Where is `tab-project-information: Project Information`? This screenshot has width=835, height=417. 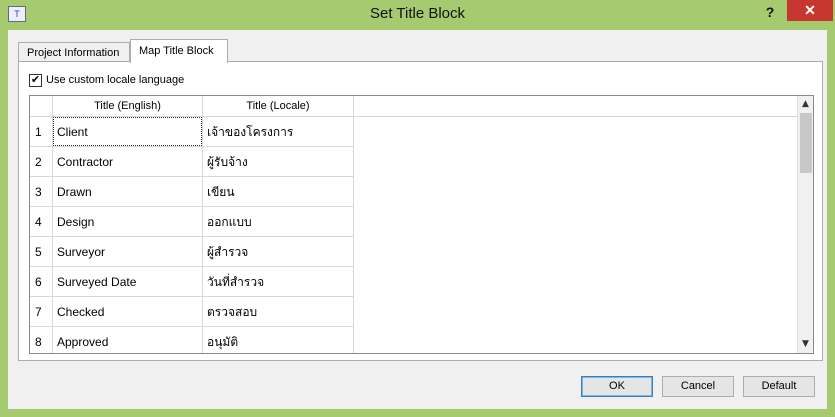
tab-project-information: Project Information is located at coordinates (74, 52).